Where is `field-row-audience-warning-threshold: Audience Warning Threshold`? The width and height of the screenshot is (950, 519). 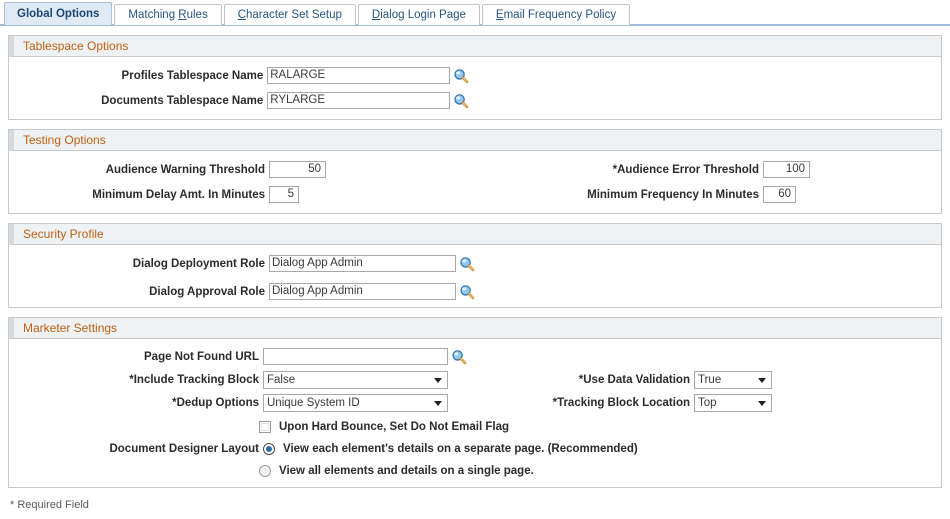
field-row-audience-warning-threshold: Audience Warning Threshold is located at coordinates (167, 169).